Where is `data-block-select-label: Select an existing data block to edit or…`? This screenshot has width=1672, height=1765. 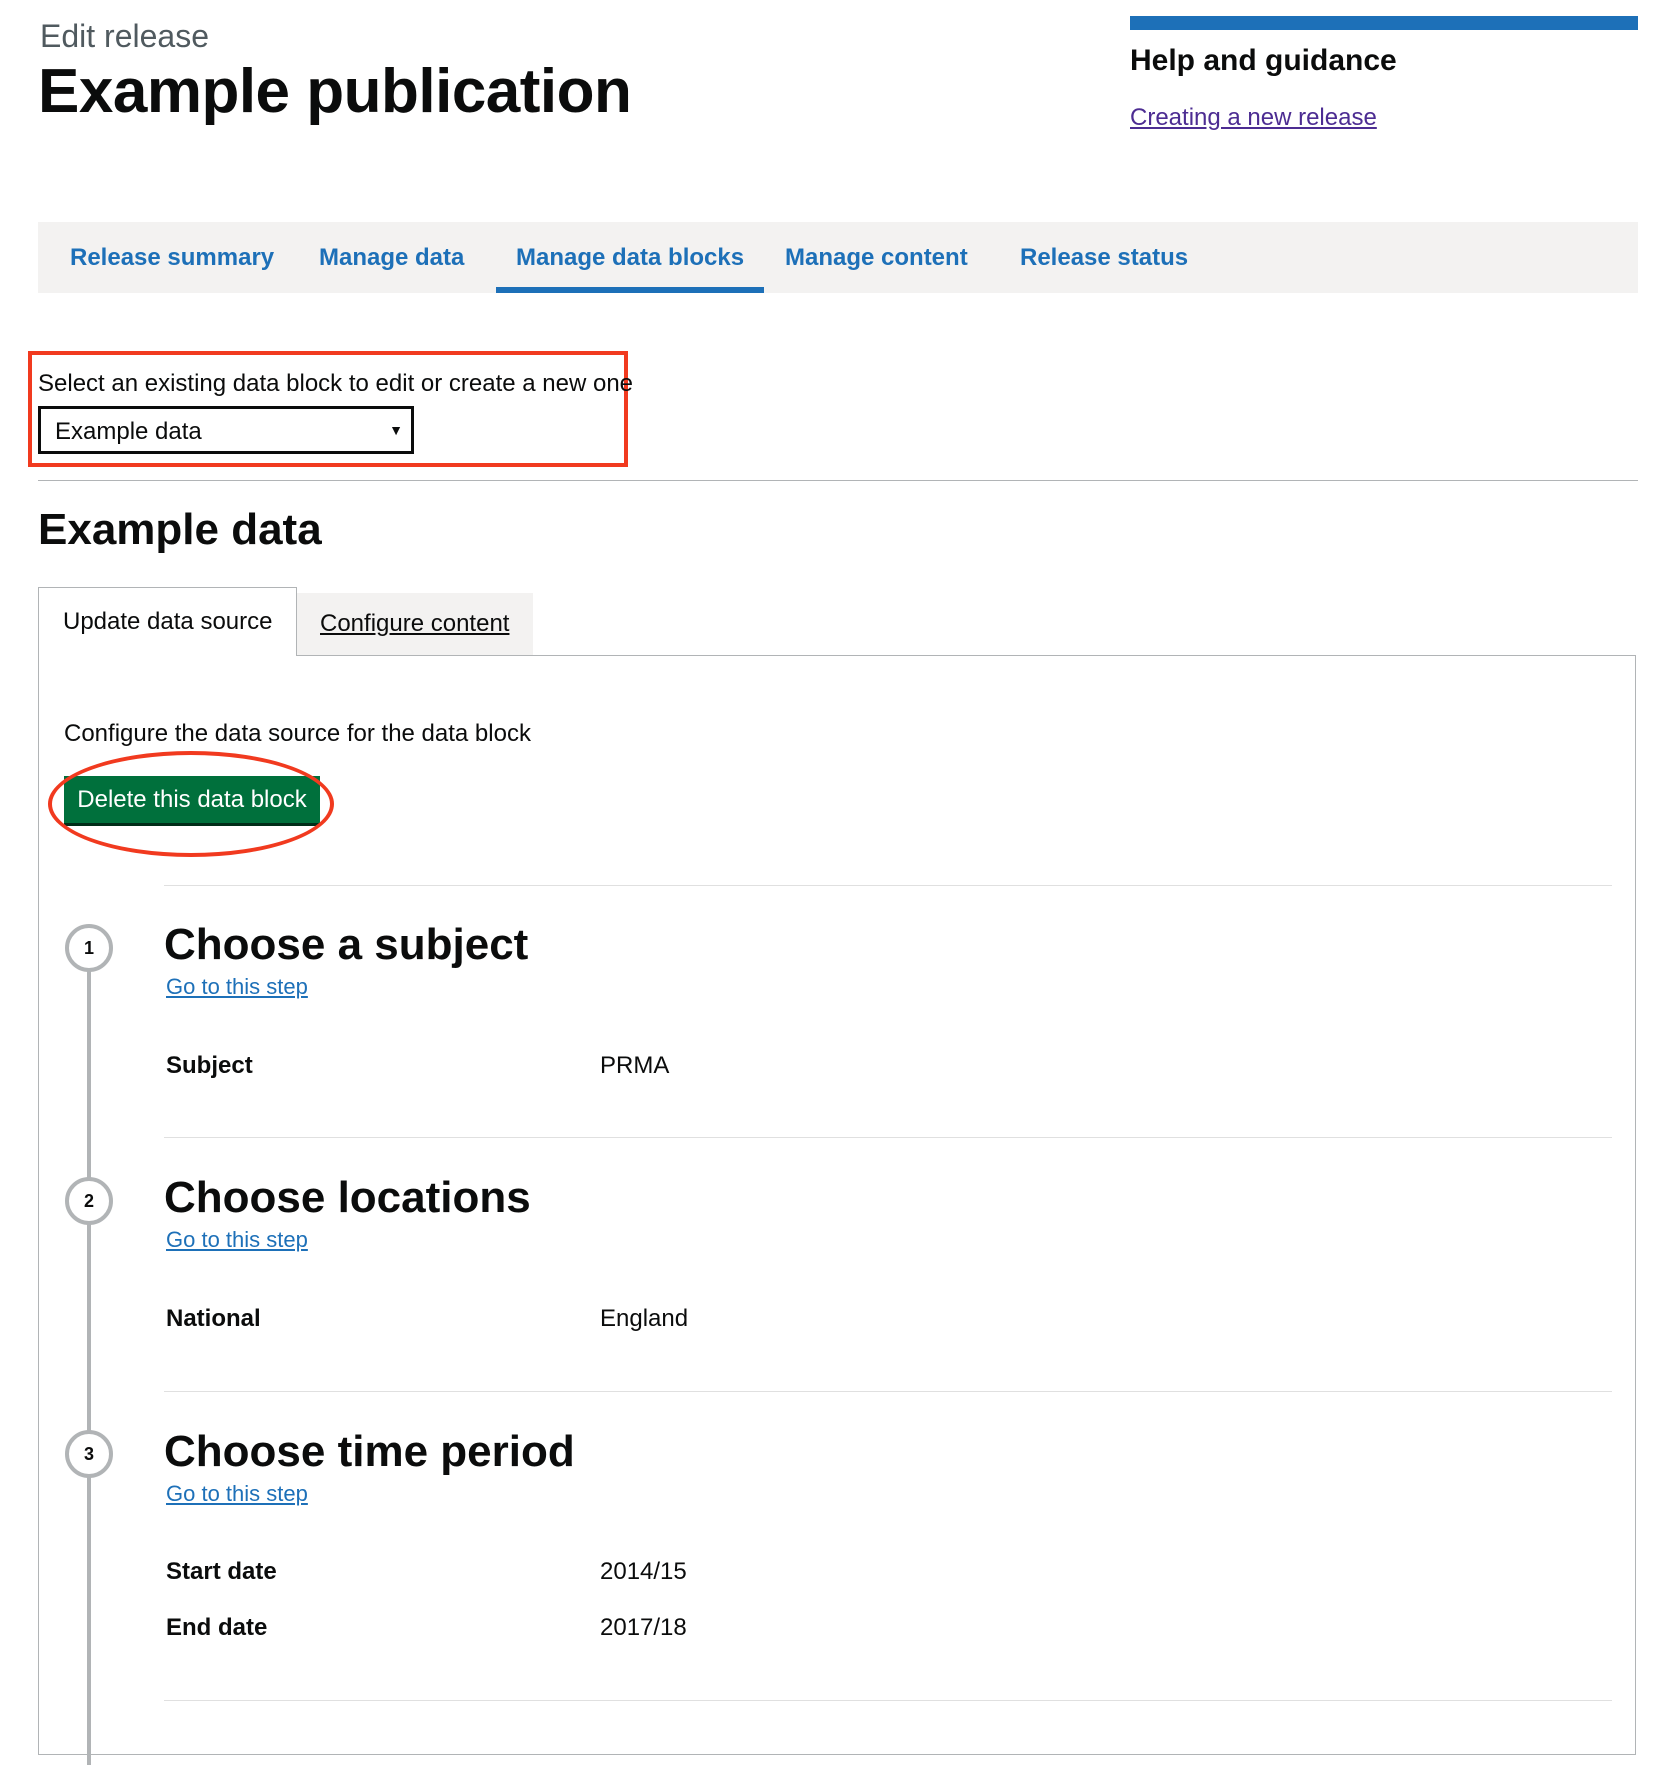
data-block-select-label: Select an existing data block to edit or… is located at coordinates (336, 383).